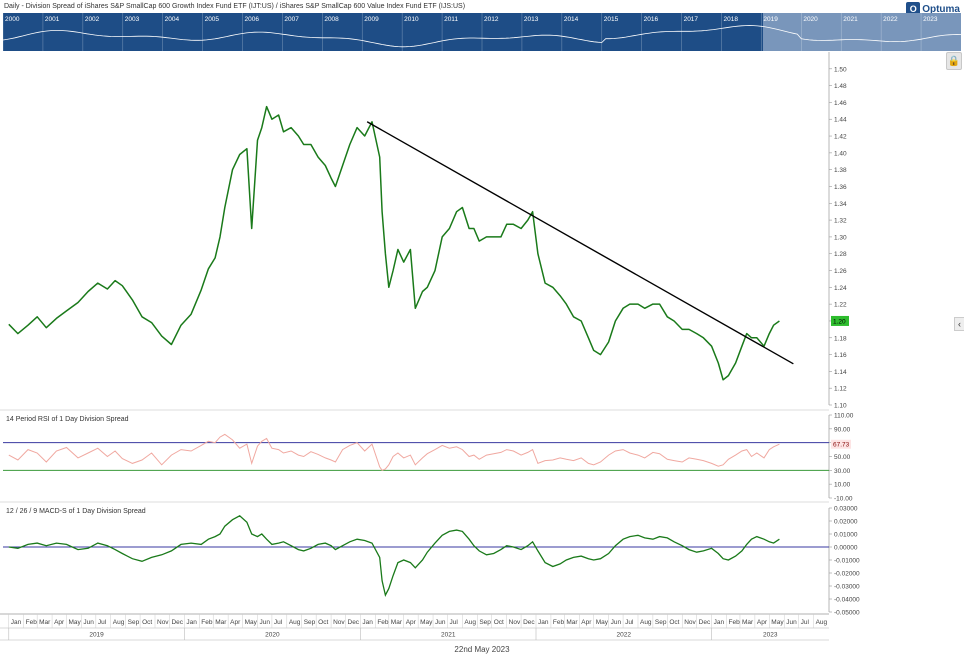 This screenshot has width=964, height=663. What do you see at coordinates (840, 120) in the screenshot?
I see `price-tick-label: 1.44` at bounding box center [840, 120].